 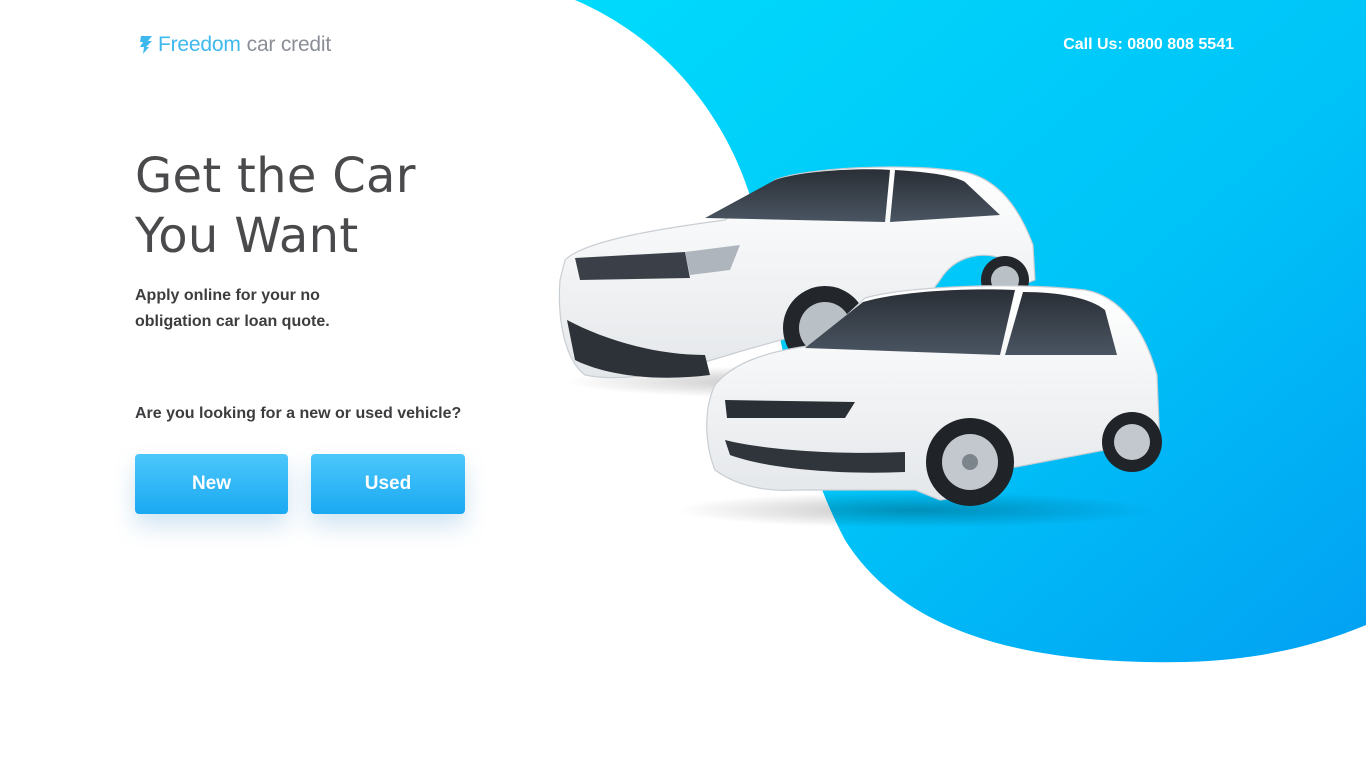 What do you see at coordinates (289, 44) in the screenshot?
I see `logo-text-secondary: car credit` at bounding box center [289, 44].